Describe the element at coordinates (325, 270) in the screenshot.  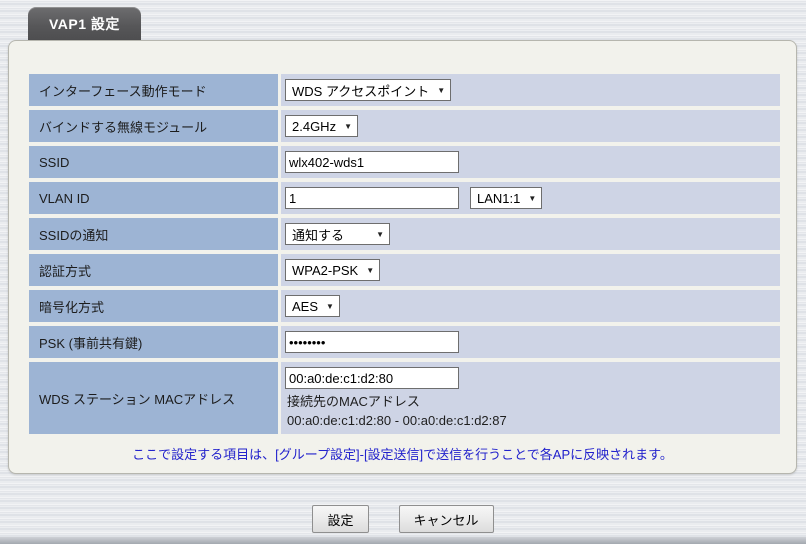
I see `selected-value: WPA2-PSK` at that location.